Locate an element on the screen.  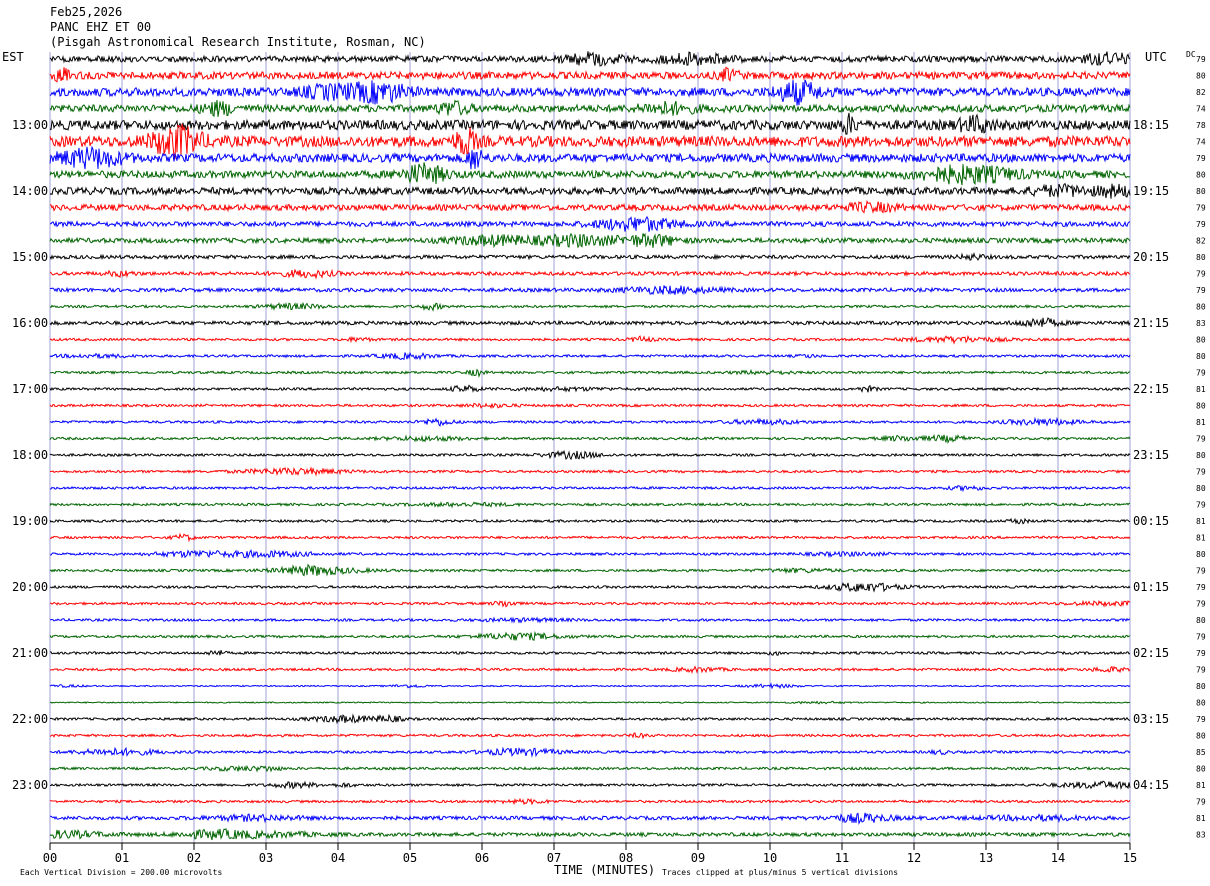
right-hour-label: 02:15 is located at coordinates (1151, 653).